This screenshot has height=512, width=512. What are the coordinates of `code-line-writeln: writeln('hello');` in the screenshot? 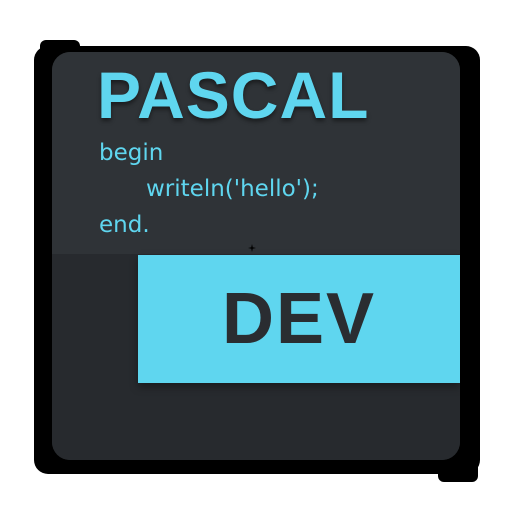 It's located at (232, 189).